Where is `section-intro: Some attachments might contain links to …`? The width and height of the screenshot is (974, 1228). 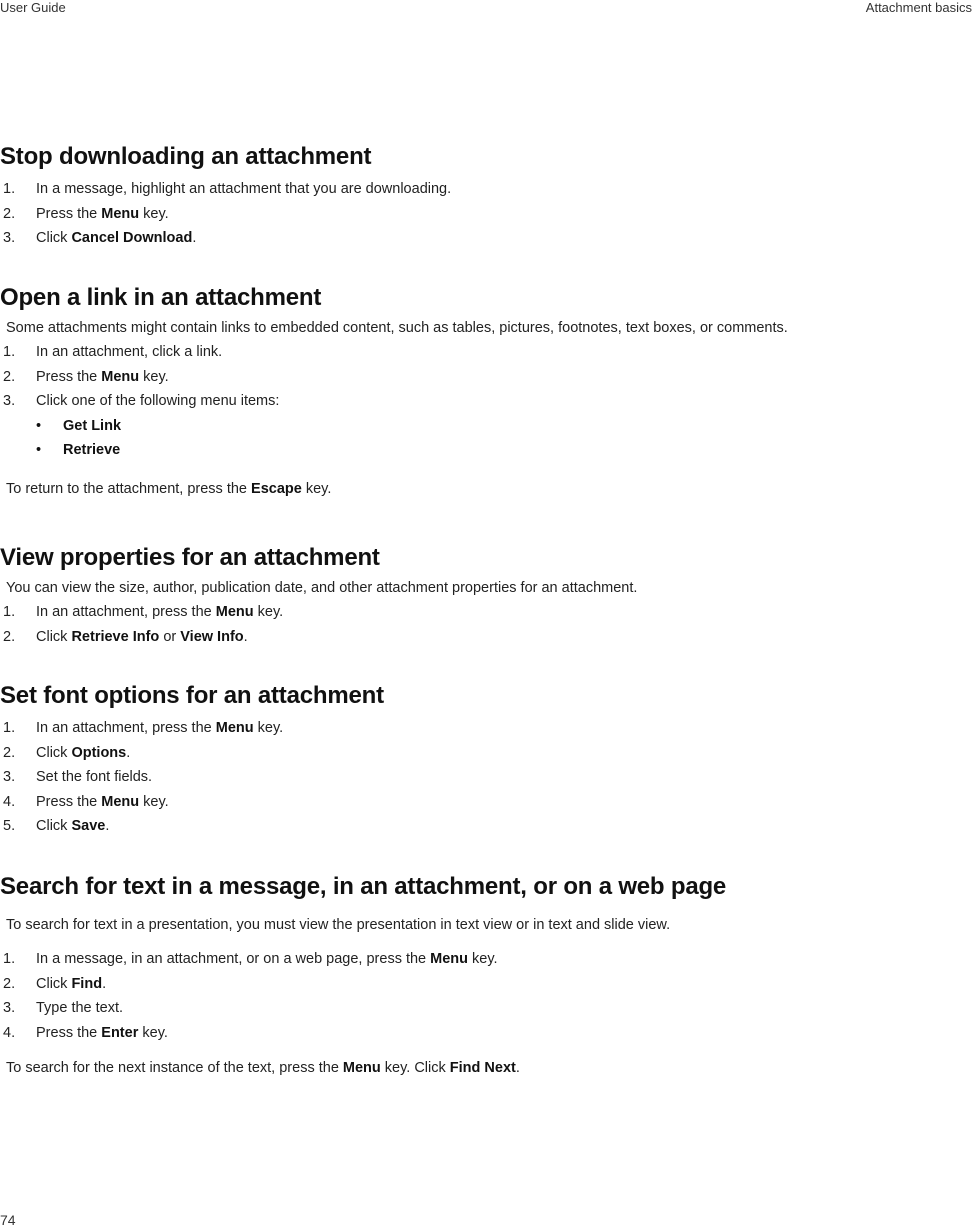
section-intro: Some attachments might contain links to … is located at coordinates (397, 328).